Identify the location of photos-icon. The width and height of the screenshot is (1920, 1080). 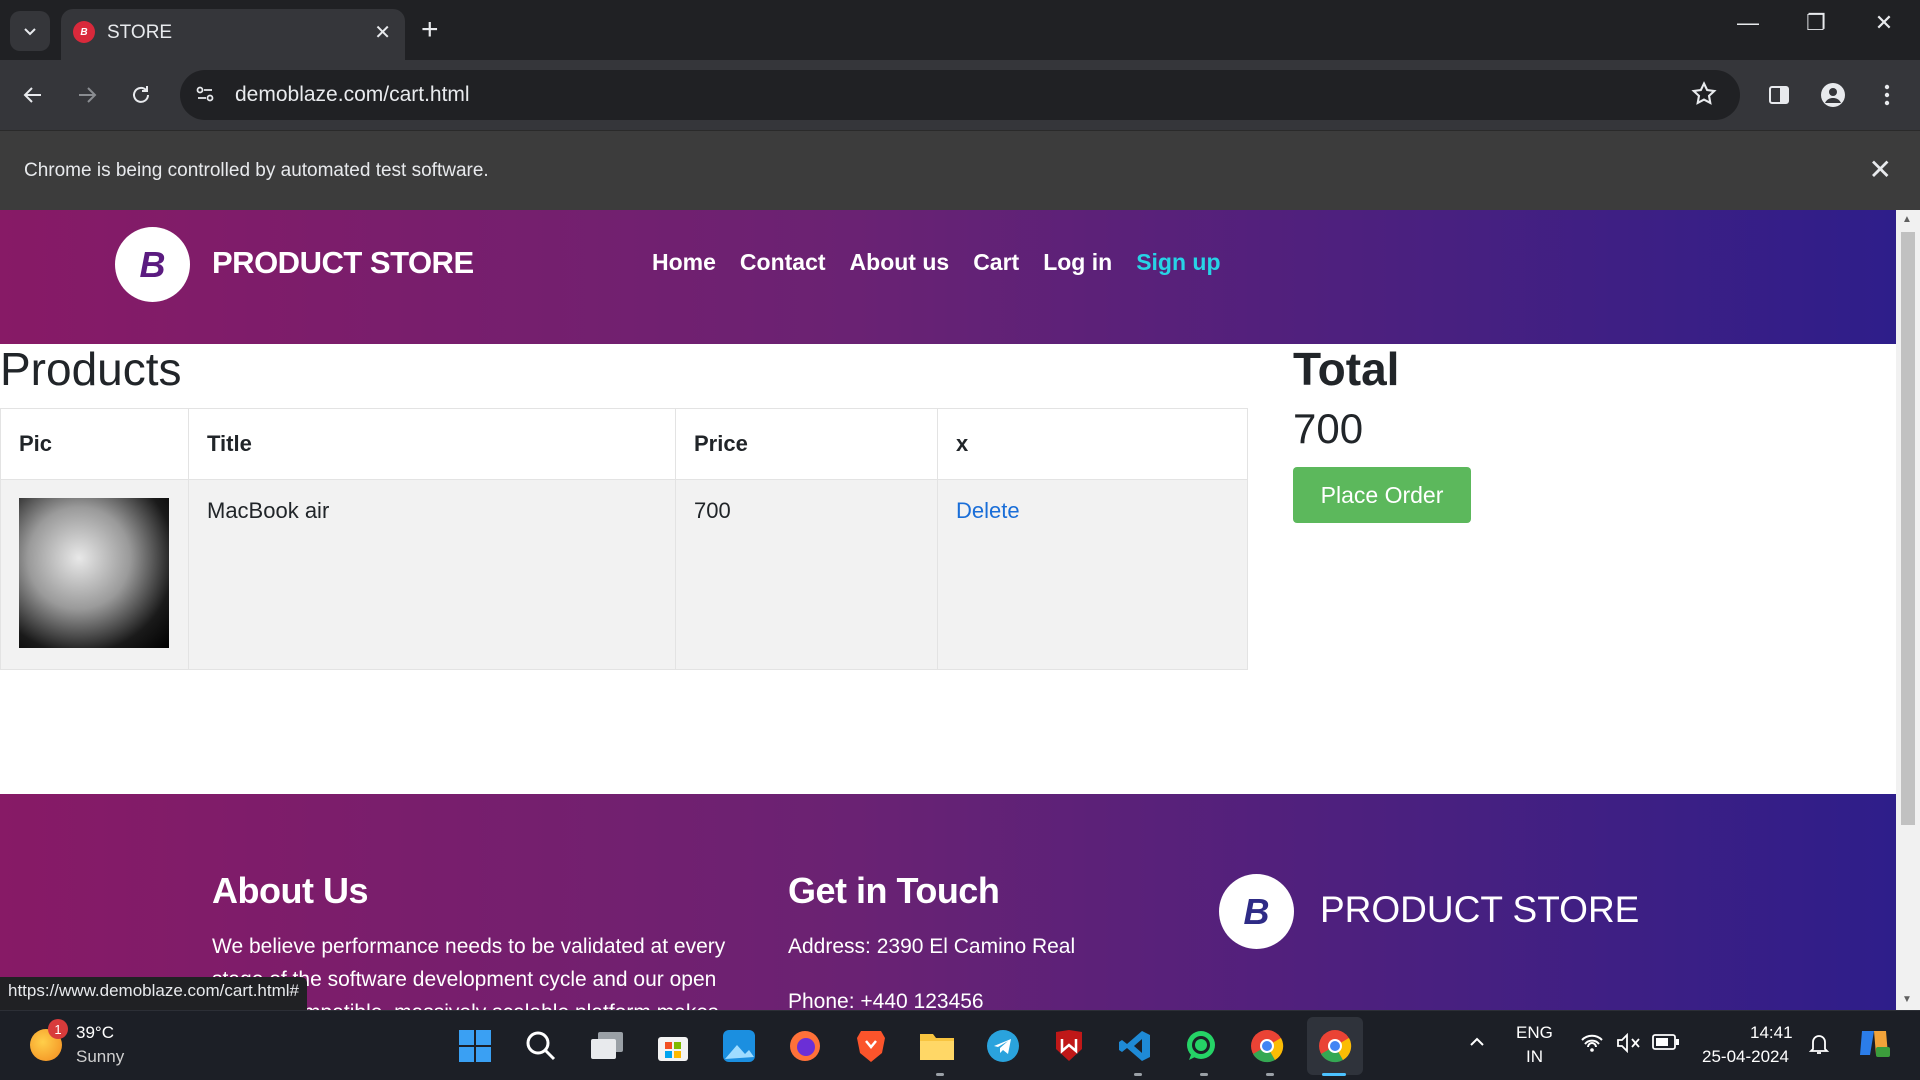
(739, 1046).